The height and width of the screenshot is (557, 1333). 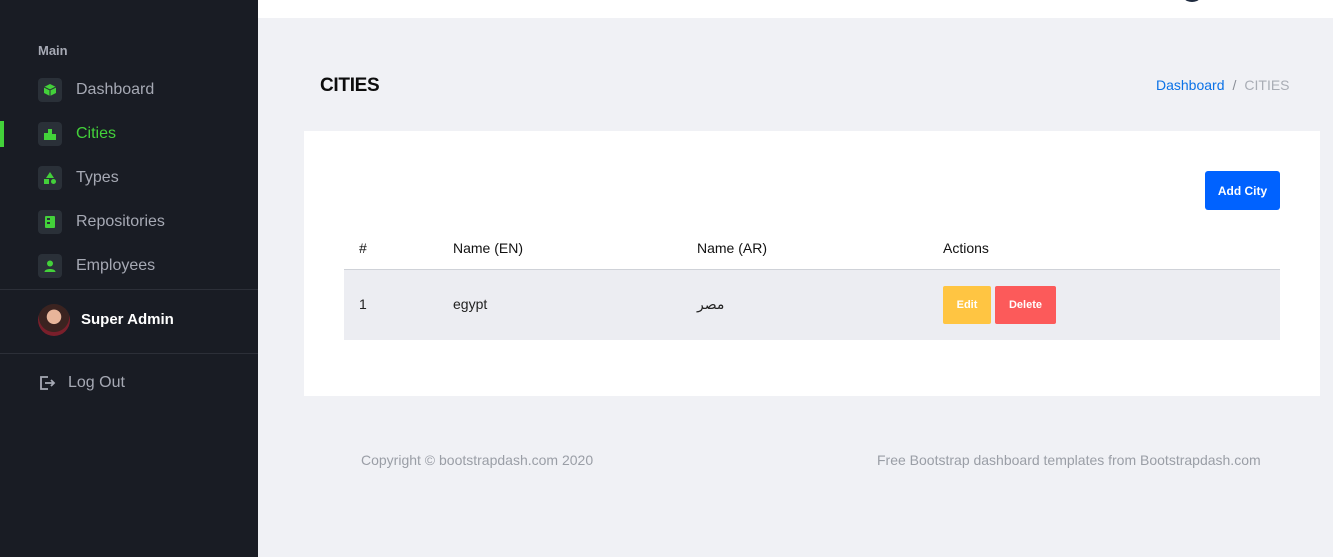 I want to click on table-header: # Name (EN) Name (AR) Actions, so click(x=812, y=250).